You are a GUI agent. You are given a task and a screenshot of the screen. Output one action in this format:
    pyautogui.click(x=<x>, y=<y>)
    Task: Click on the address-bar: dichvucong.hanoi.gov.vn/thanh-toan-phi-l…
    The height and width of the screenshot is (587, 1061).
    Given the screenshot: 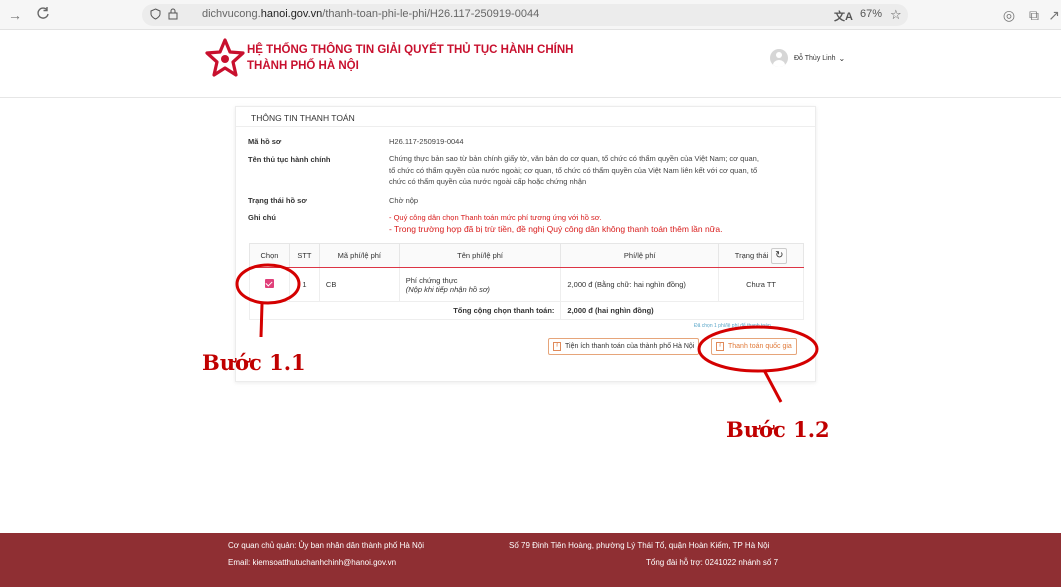 What is the action you would take?
    pyautogui.click(x=525, y=15)
    